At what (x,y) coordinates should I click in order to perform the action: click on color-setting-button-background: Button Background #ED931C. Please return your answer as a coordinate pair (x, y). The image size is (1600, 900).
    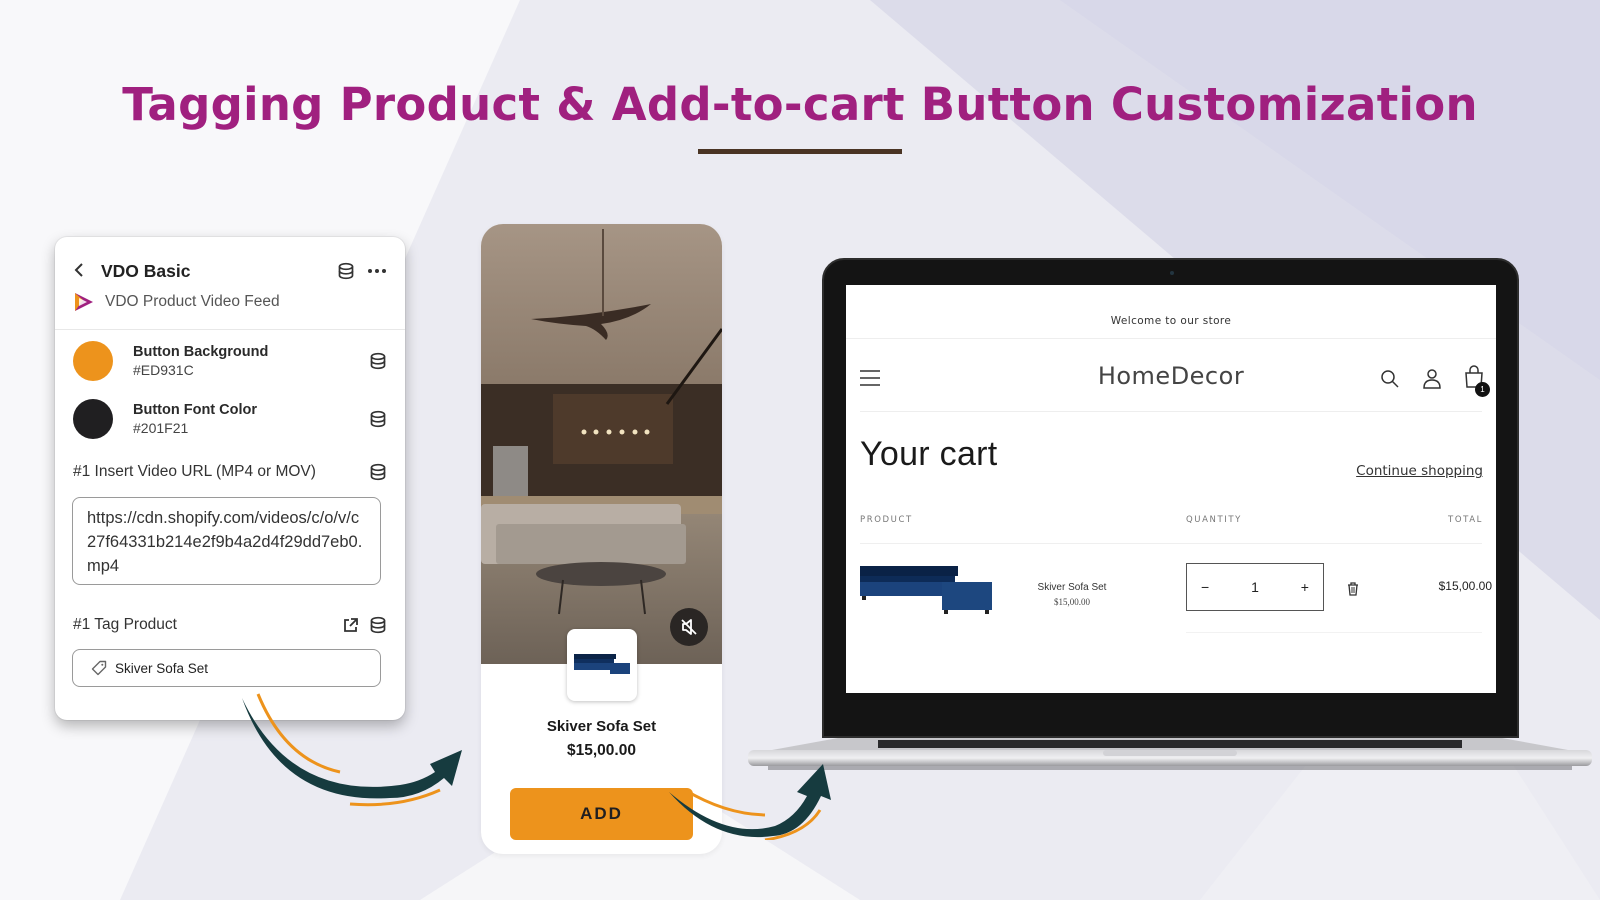
    Looking at the image, I should click on (230, 361).